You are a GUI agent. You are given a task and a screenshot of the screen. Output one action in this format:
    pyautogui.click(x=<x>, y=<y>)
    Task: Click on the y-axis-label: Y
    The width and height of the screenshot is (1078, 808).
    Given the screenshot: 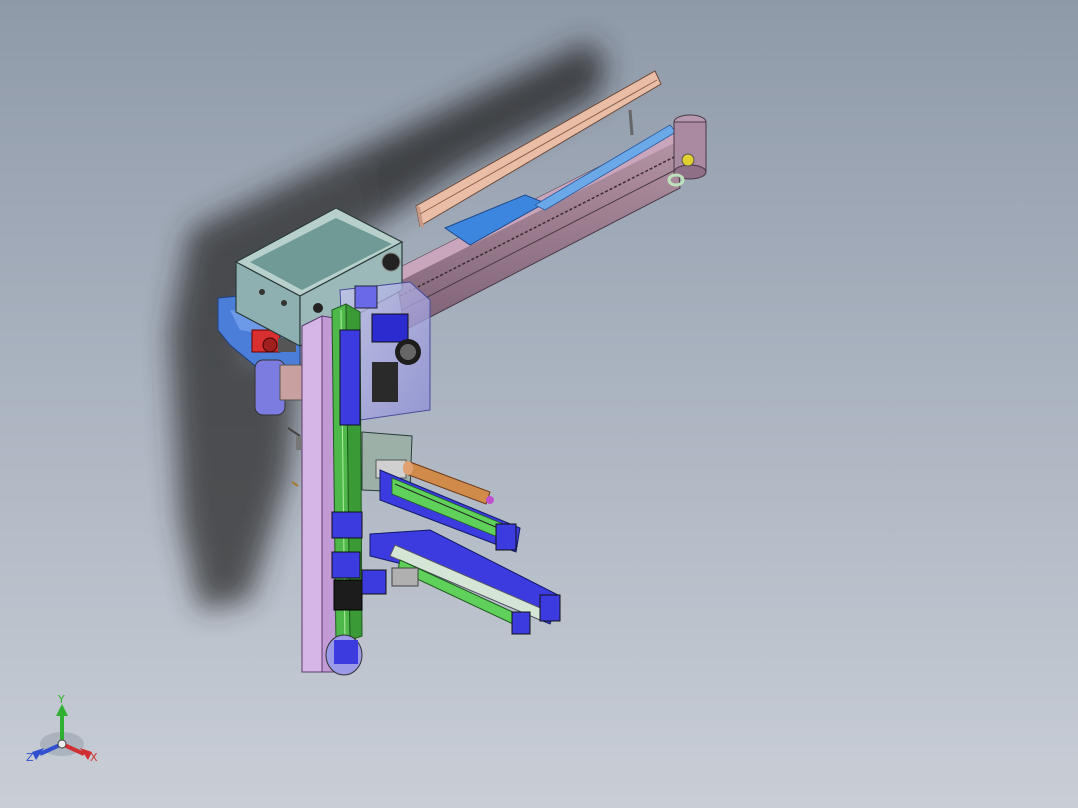 What is the action you would take?
    pyautogui.click(x=61, y=699)
    